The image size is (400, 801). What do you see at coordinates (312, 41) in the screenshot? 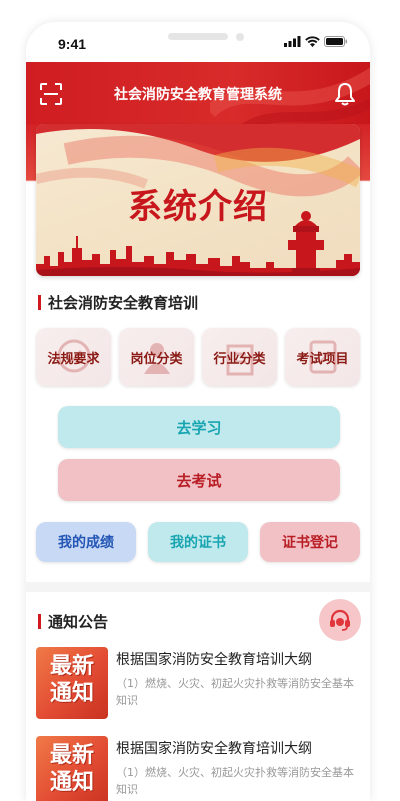
I see `wifi-icon` at bounding box center [312, 41].